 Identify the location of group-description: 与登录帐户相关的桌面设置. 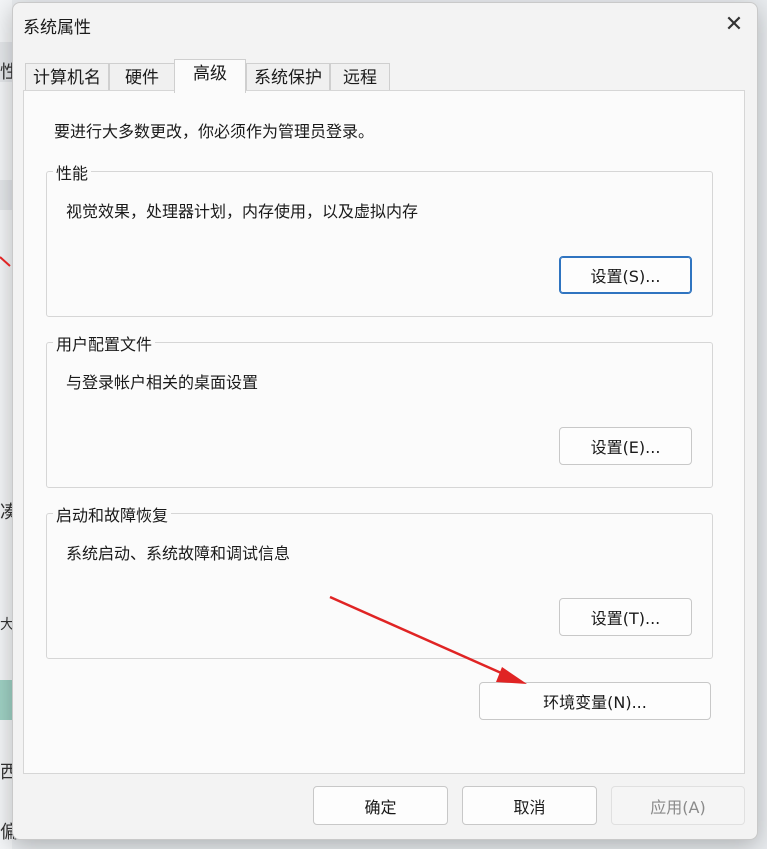
(162, 382).